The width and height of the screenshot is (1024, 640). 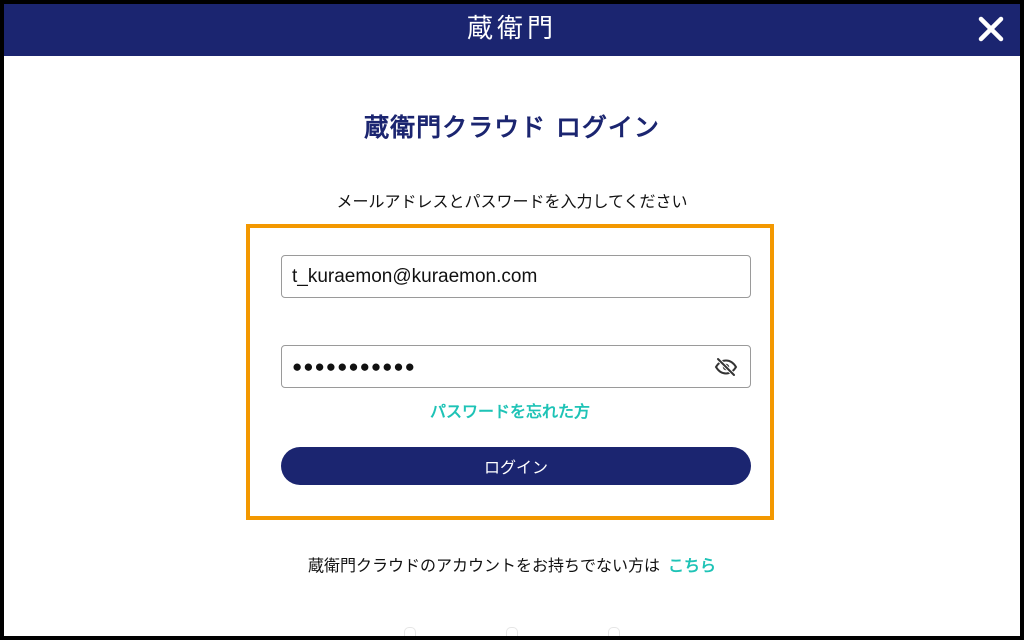 I want to click on email-field: t_kuraemon@kuraemon.com, so click(x=516, y=276).